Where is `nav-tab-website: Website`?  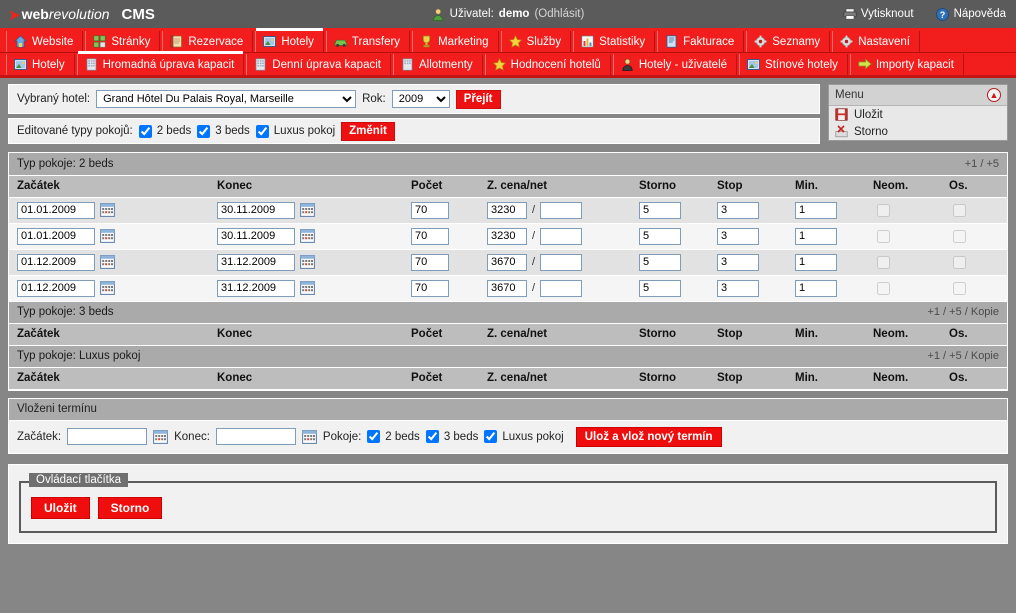 nav-tab-website: Website is located at coordinates (45, 41).